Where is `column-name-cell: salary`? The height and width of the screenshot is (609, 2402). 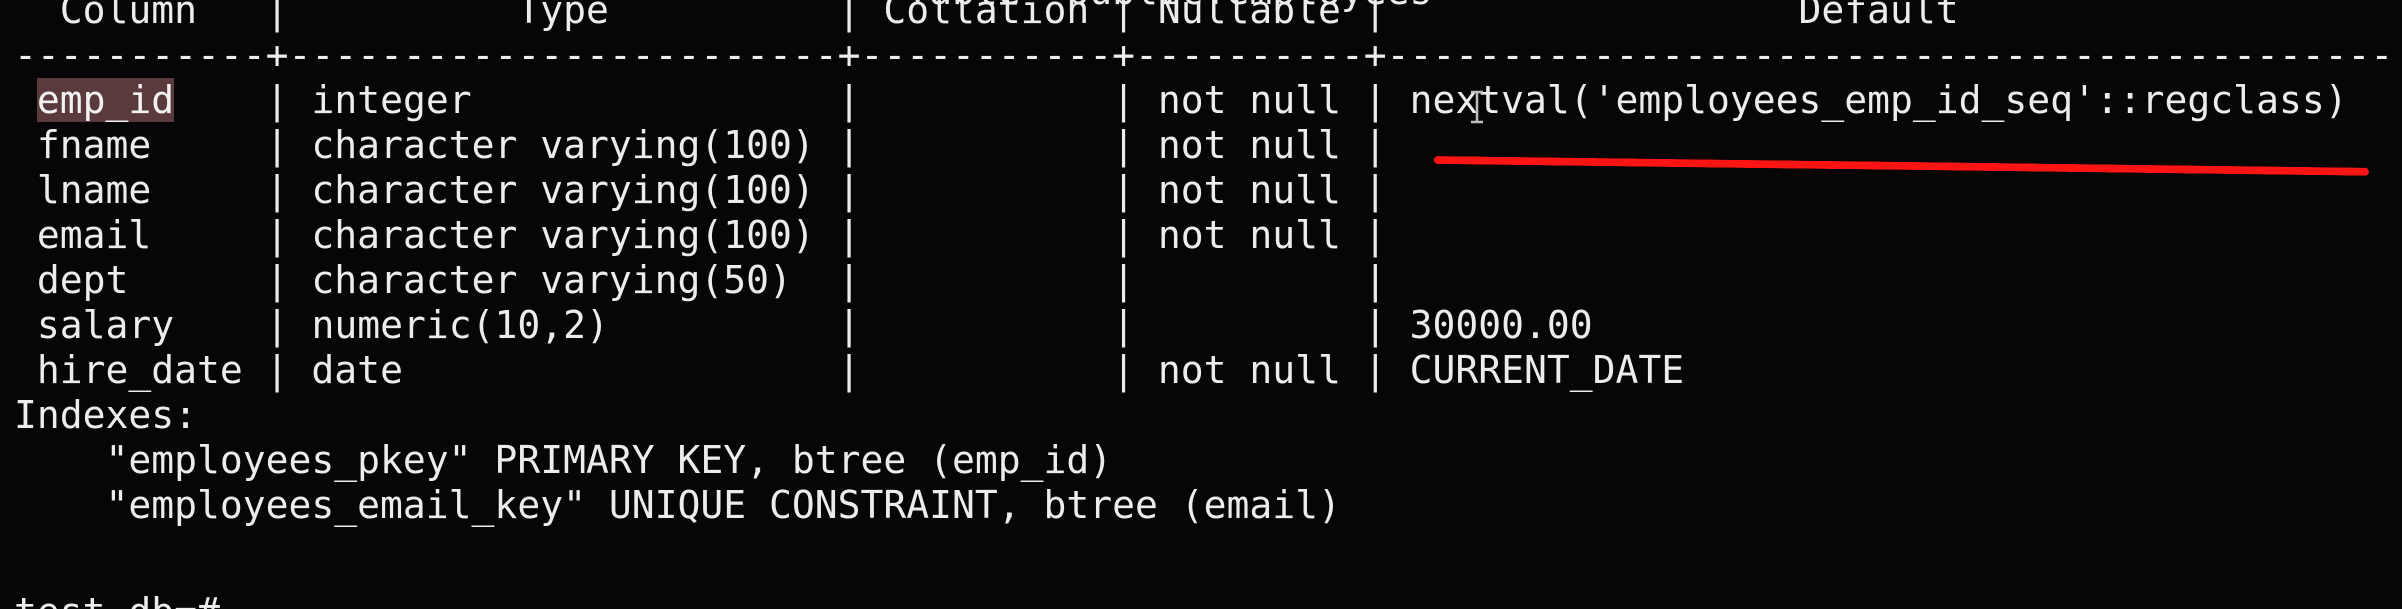
column-name-cell: salary is located at coordinates (105, 325).